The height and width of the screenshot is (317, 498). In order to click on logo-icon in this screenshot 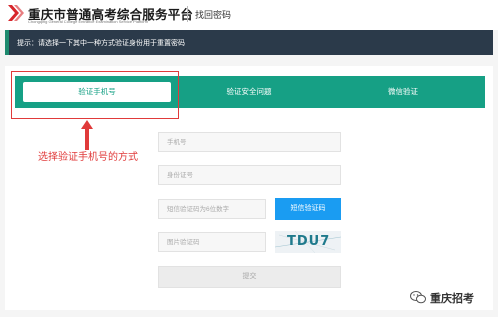, I will do `click(16, 13)`.